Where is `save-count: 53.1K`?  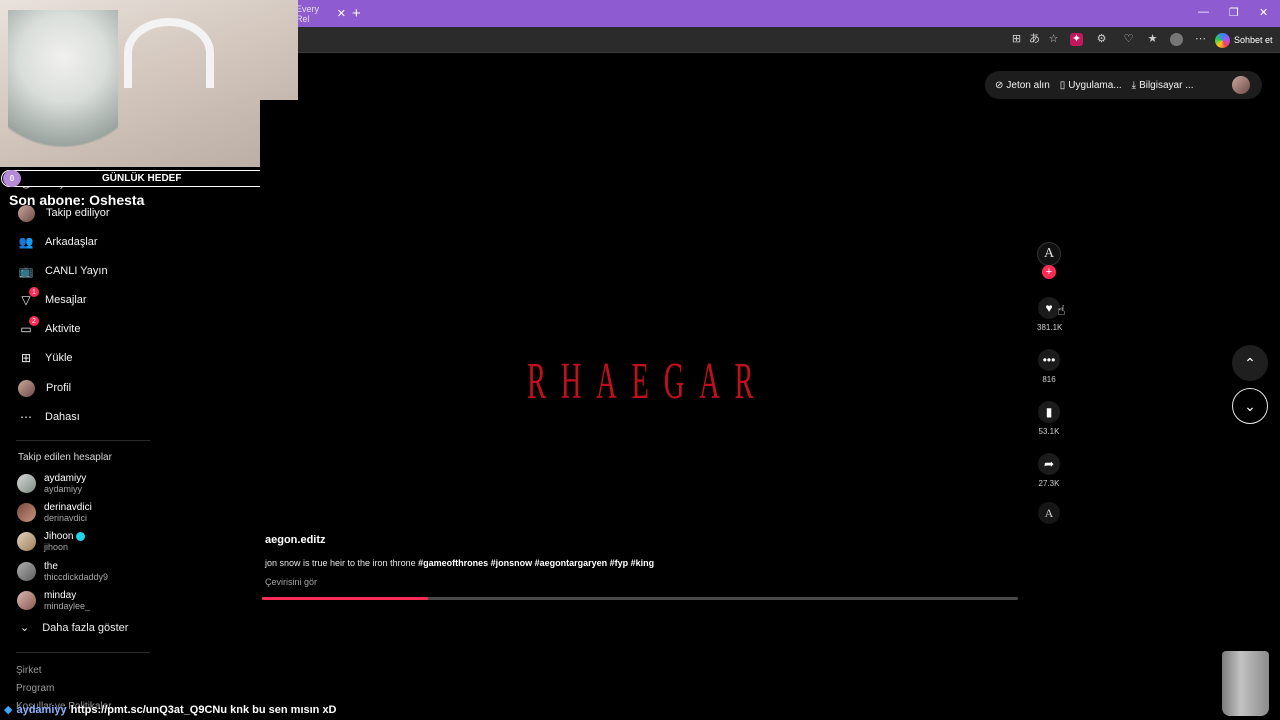
save-count: 53.1K is located at coordinates (1049, 431).